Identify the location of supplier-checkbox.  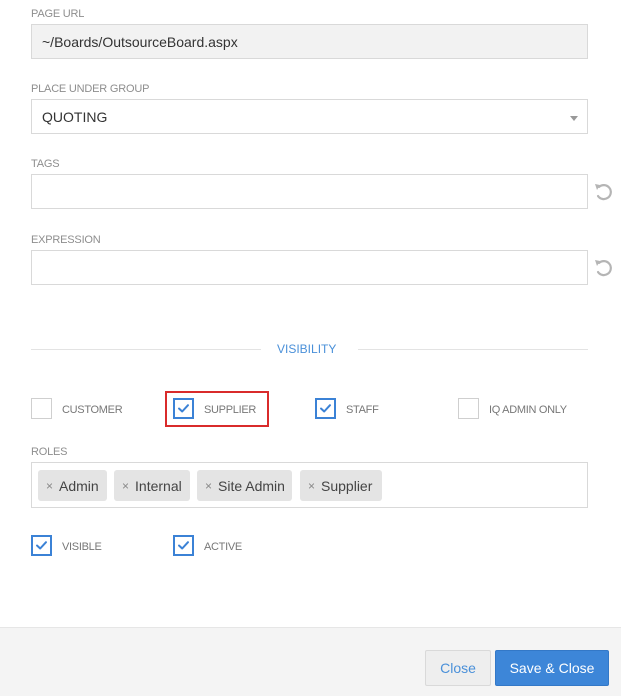
(183, 408).